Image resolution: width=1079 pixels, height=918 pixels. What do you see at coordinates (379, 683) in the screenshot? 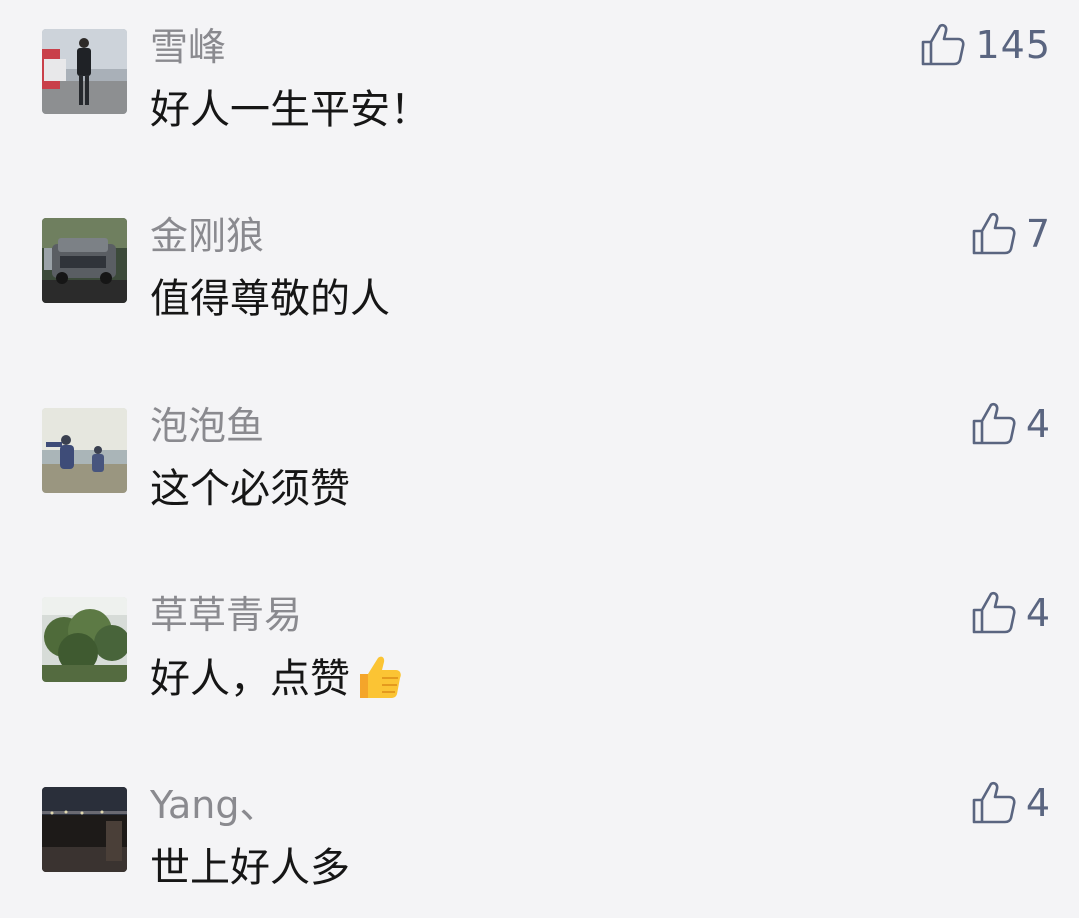
I see `thumbs-up-emoji` at bounding box center [379, 683].